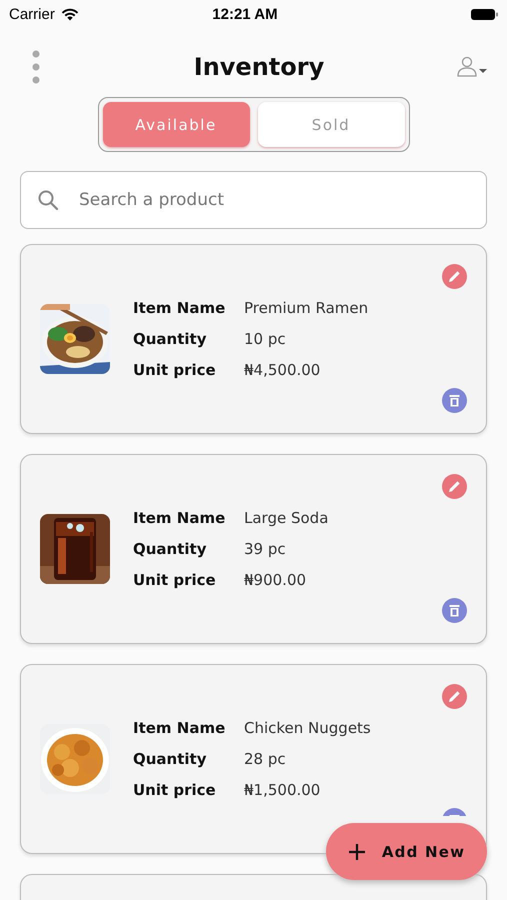 This screenshot has height=900, width=507. I want to click on field-value: Premium Ramen, so click(307, 308).